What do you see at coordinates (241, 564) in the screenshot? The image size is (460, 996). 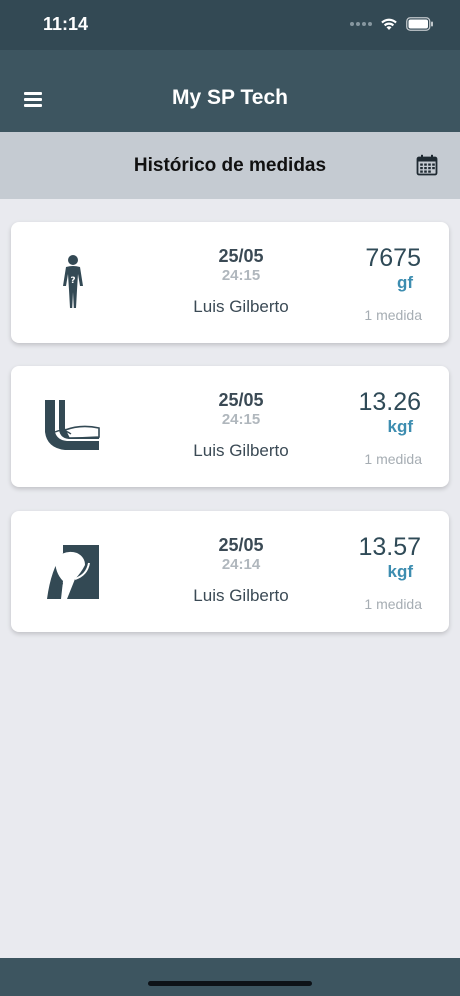 I see `card-time: 24:14` at bounding box center [241, 564].